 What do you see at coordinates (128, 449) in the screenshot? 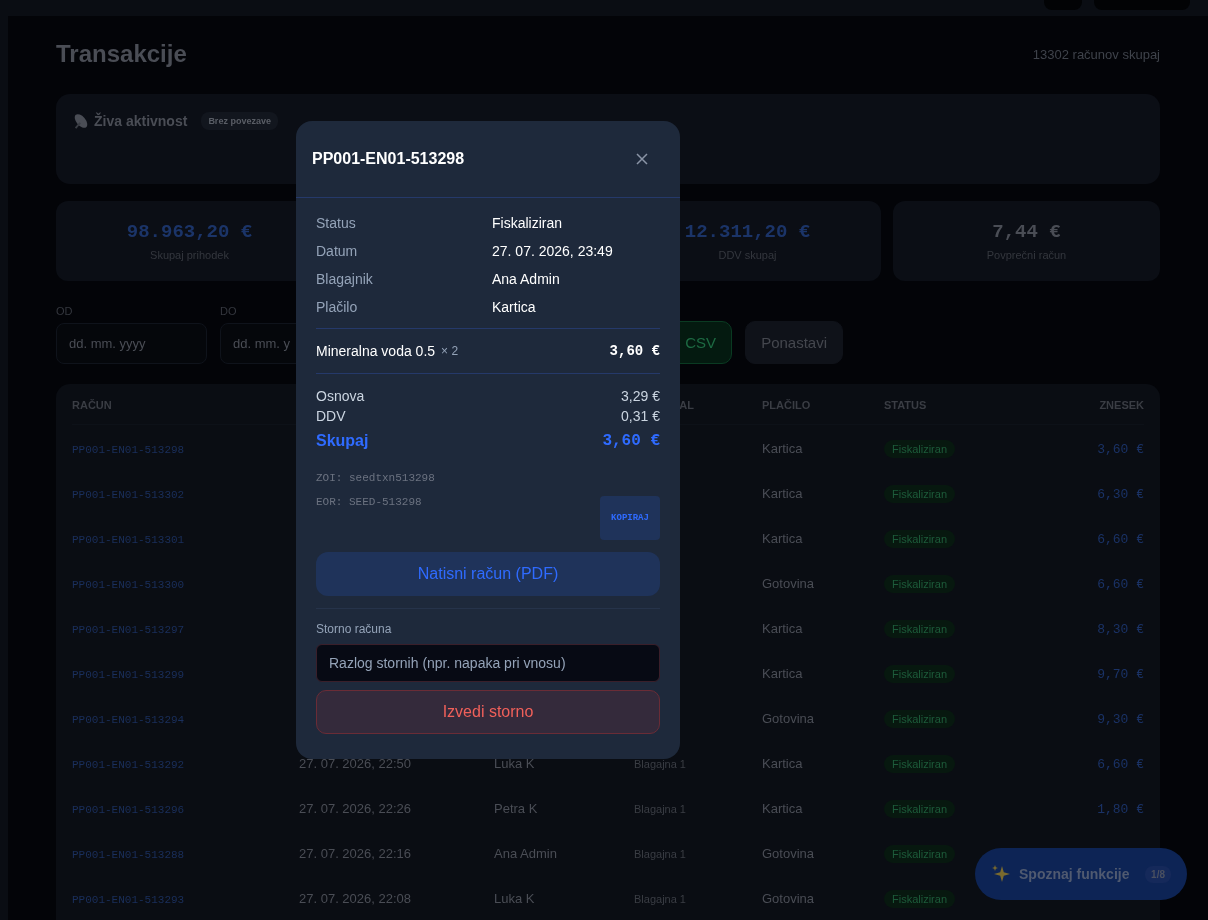
I see `invoice-link: PP001-EN01-513298` at bounding box center [128, 449].